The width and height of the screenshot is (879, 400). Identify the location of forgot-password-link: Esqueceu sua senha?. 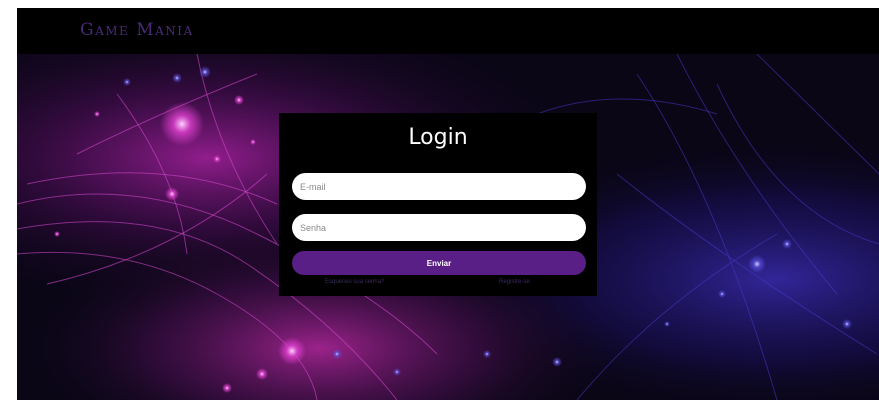
(354, 282).